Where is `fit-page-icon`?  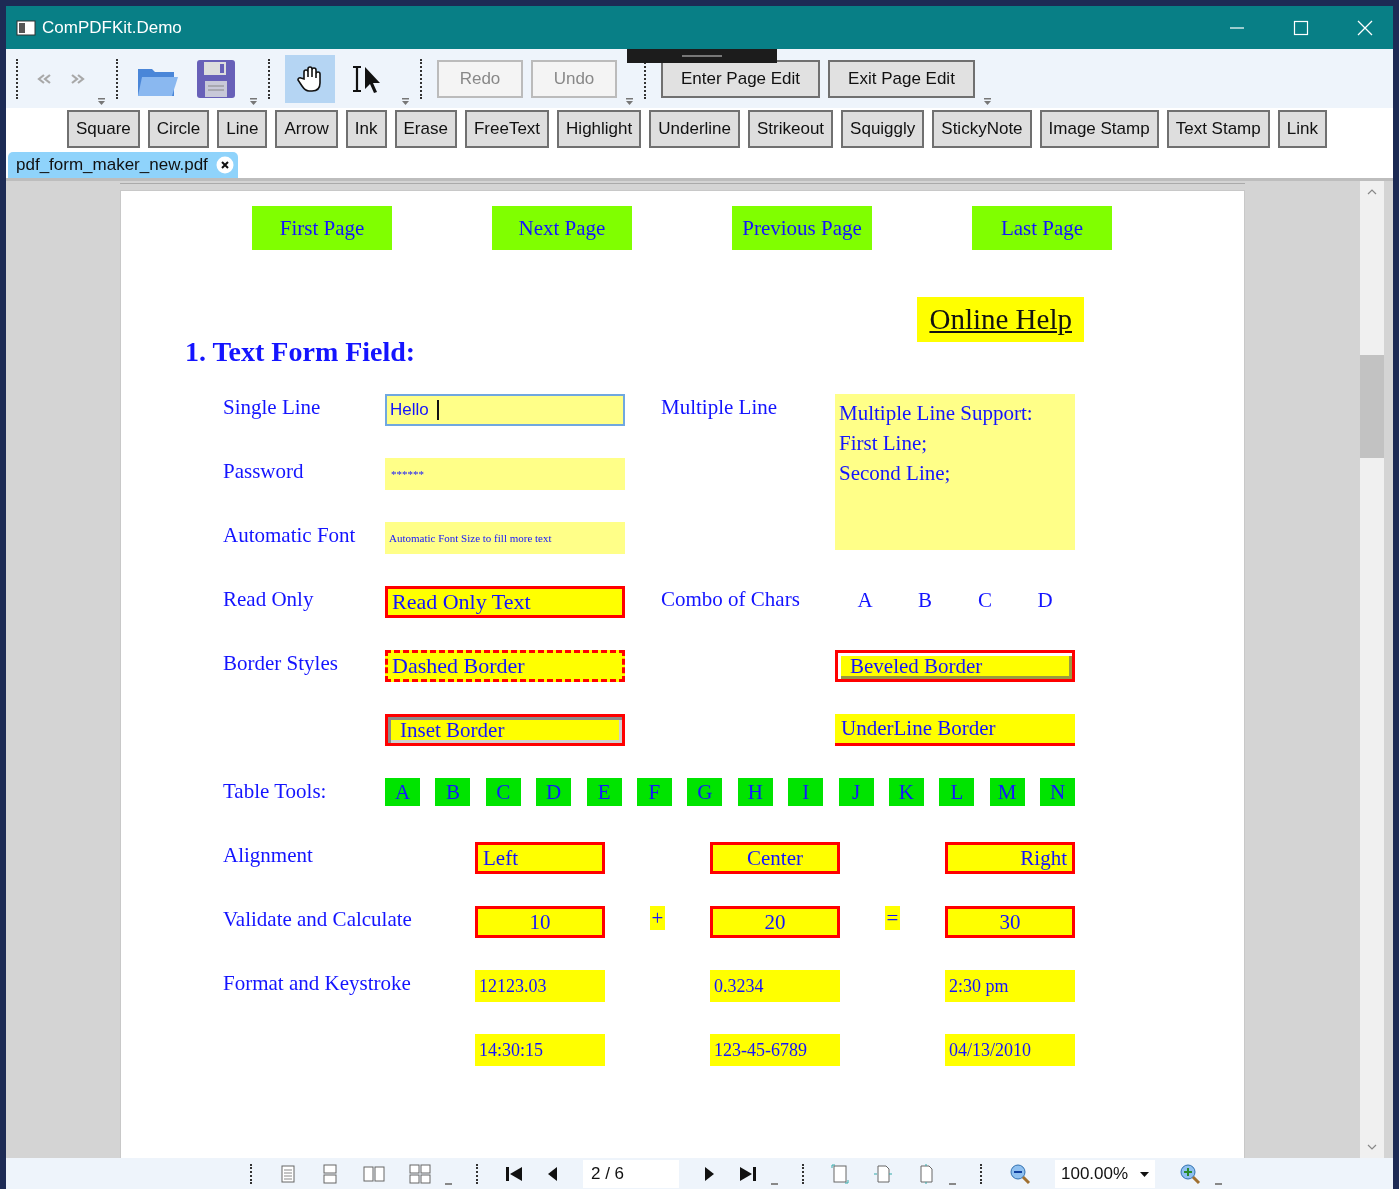
fit-page-icon is located at coordinates (840, 1173).